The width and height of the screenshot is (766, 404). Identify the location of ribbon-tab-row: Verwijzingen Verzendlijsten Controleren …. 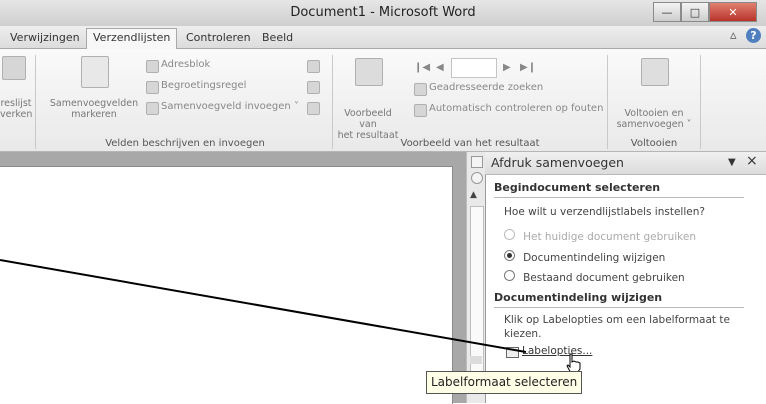
(383, 38).